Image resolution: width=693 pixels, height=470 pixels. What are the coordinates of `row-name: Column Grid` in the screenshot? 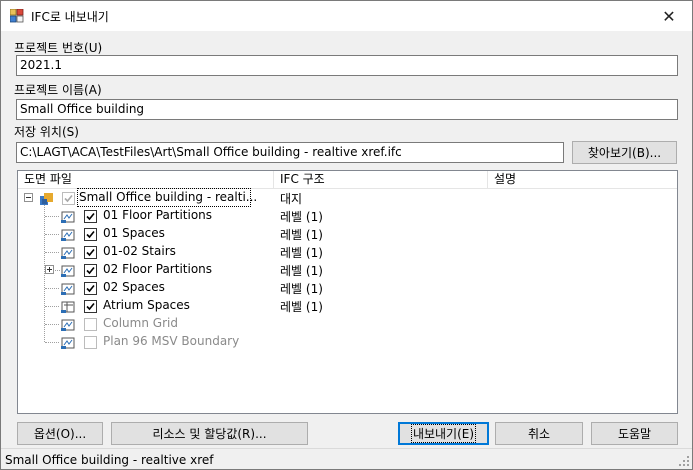 It's located at (140, 323).